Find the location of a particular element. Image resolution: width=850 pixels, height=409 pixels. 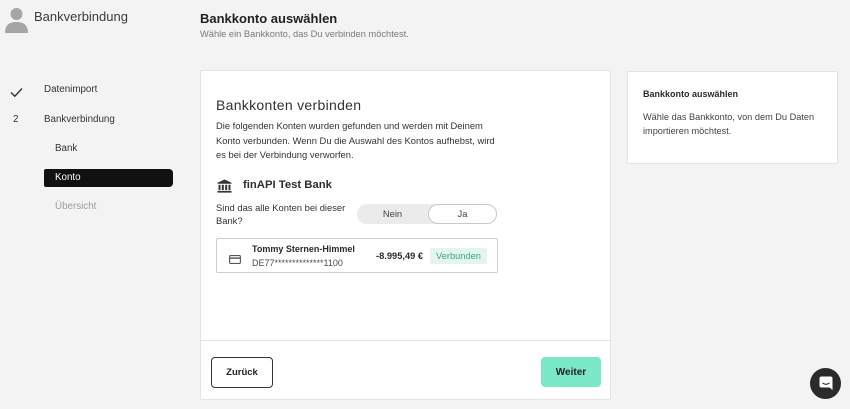

step-bankverbindung: Bankverbindung is located at coordinates (79, 120).